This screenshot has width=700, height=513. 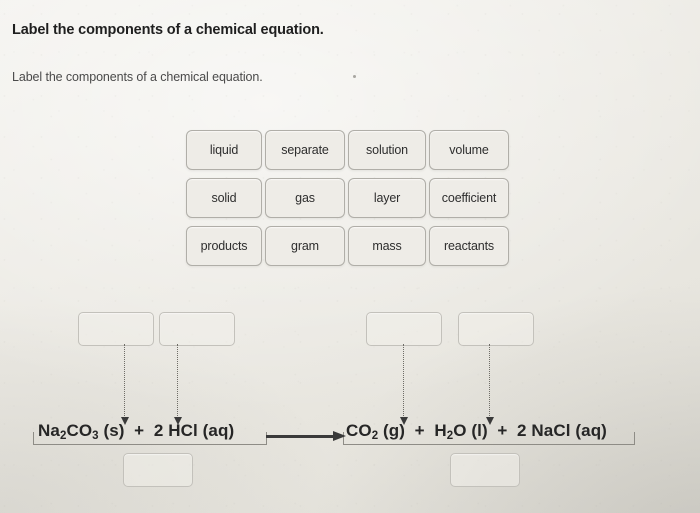 I want to click on word-tile-gas: gas, so click(x=305, y=198).